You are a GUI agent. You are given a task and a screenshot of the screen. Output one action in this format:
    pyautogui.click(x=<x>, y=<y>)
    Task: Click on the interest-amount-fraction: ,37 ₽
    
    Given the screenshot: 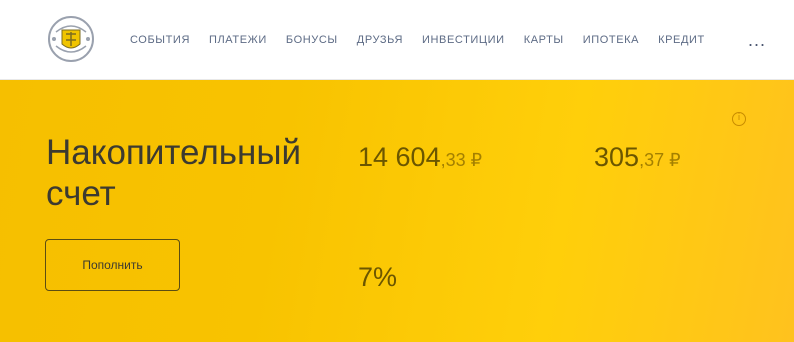 What is the action you would take?
    pyautogui.click(x=660, y=160)
    